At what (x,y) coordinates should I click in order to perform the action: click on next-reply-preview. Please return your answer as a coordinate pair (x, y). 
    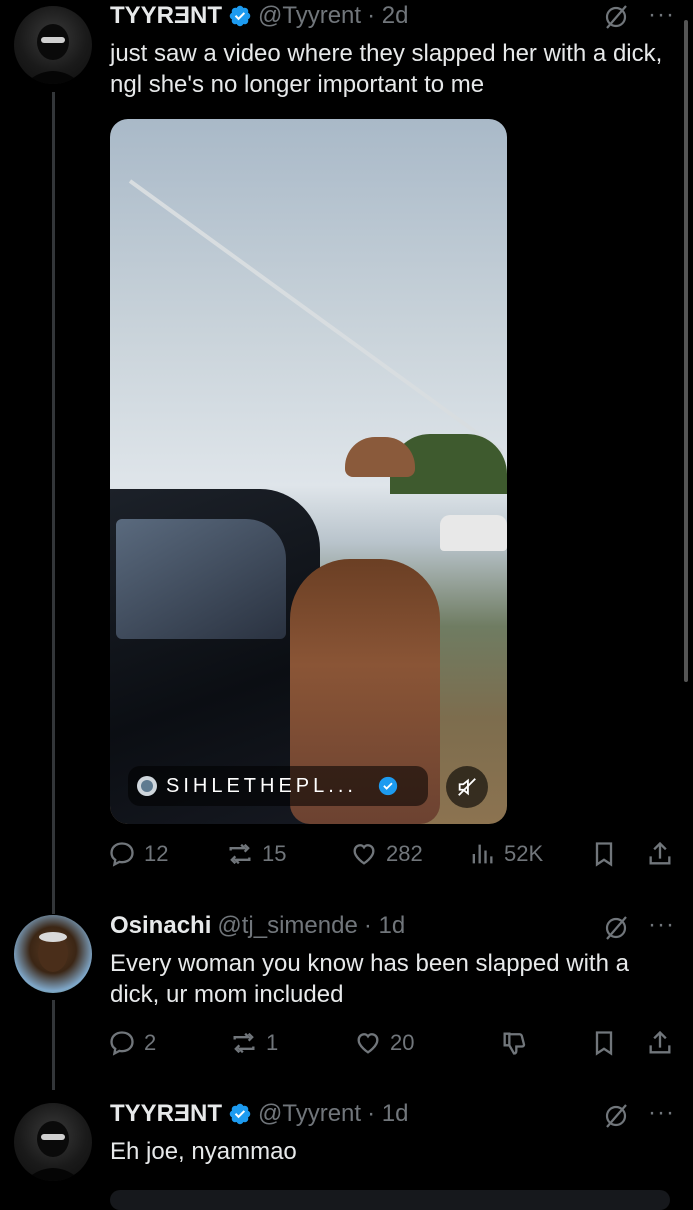
    Looking at the image, I should click on (390, 1200).